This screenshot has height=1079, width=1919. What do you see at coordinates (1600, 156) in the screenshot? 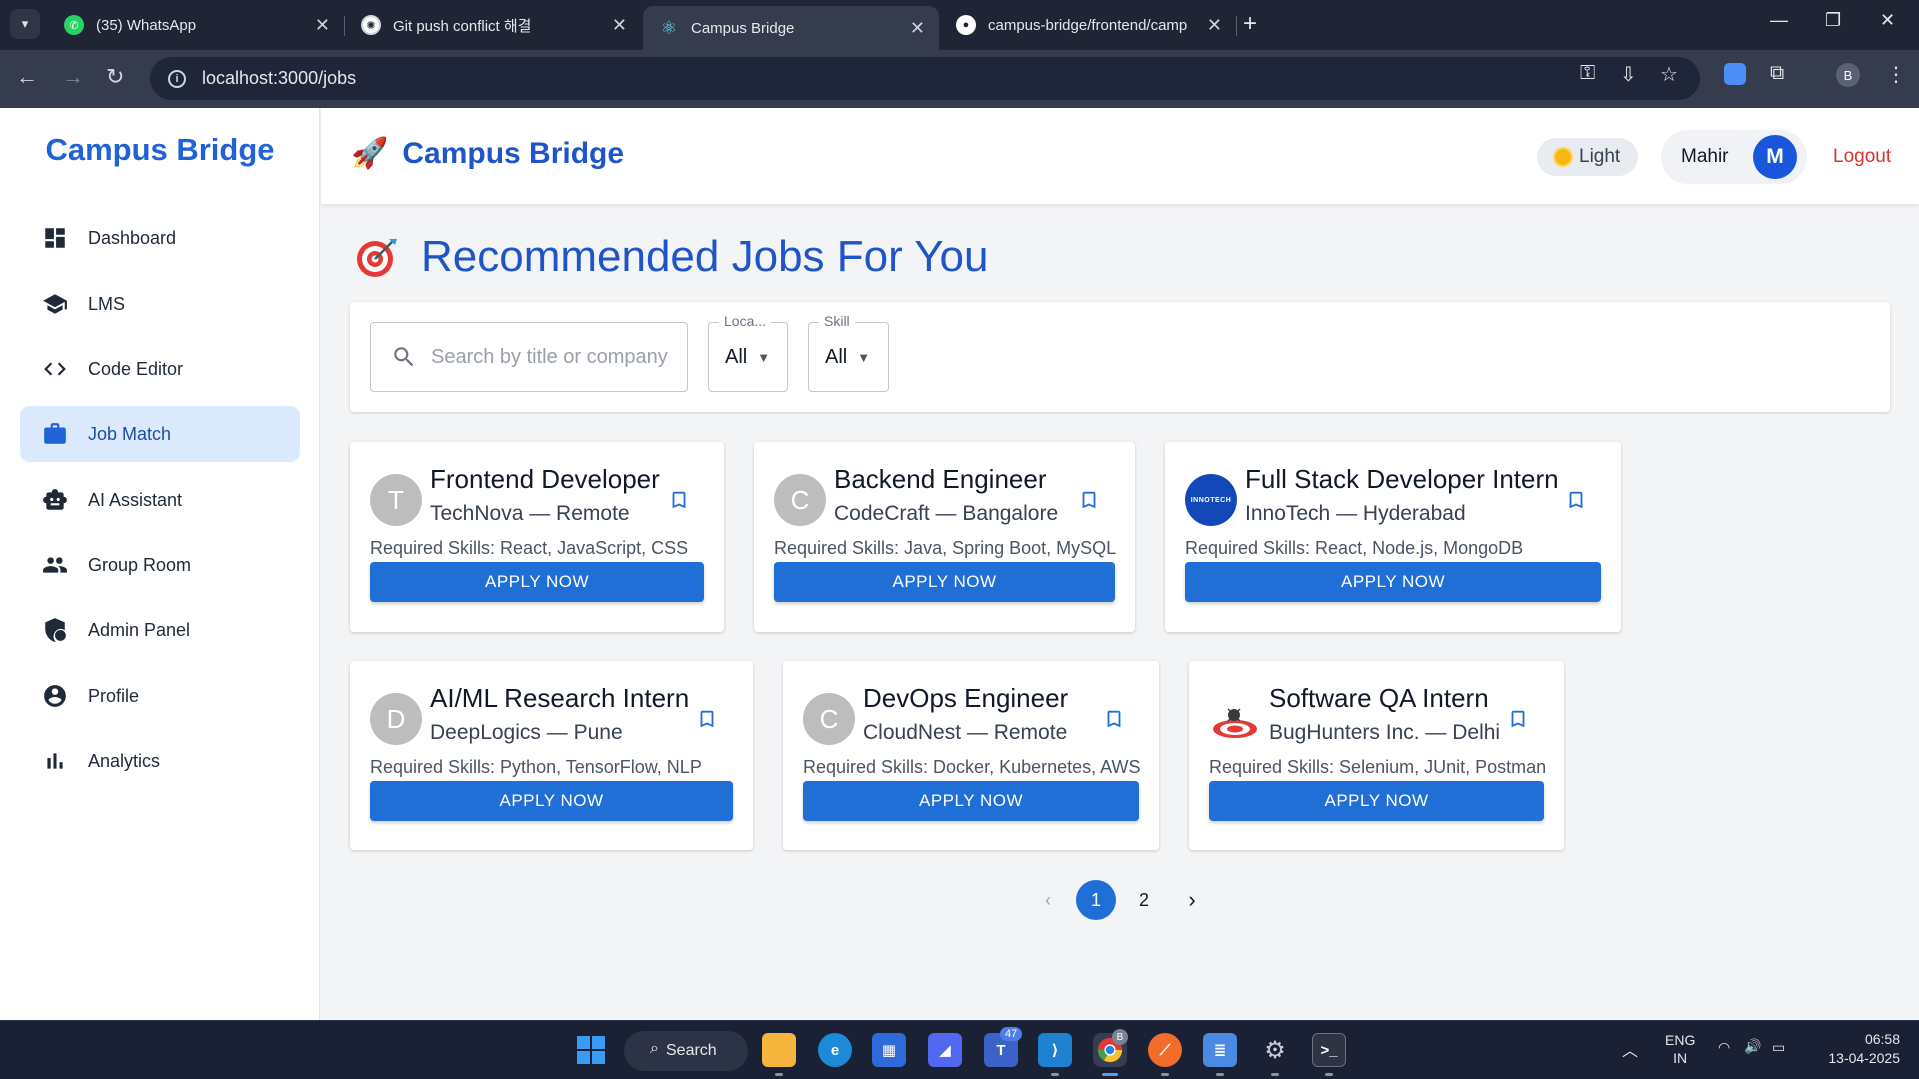
I see `theme-label: Light` at bounding box center [1600, 156].